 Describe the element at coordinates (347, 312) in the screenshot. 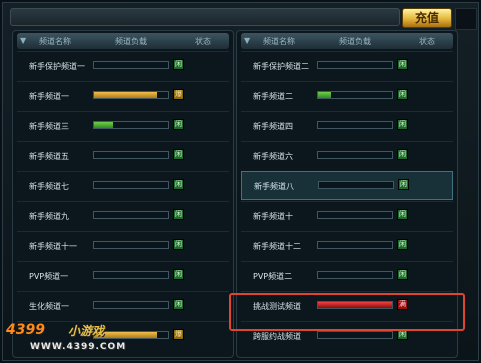

I see `highlighted-channel-frame` at that location.